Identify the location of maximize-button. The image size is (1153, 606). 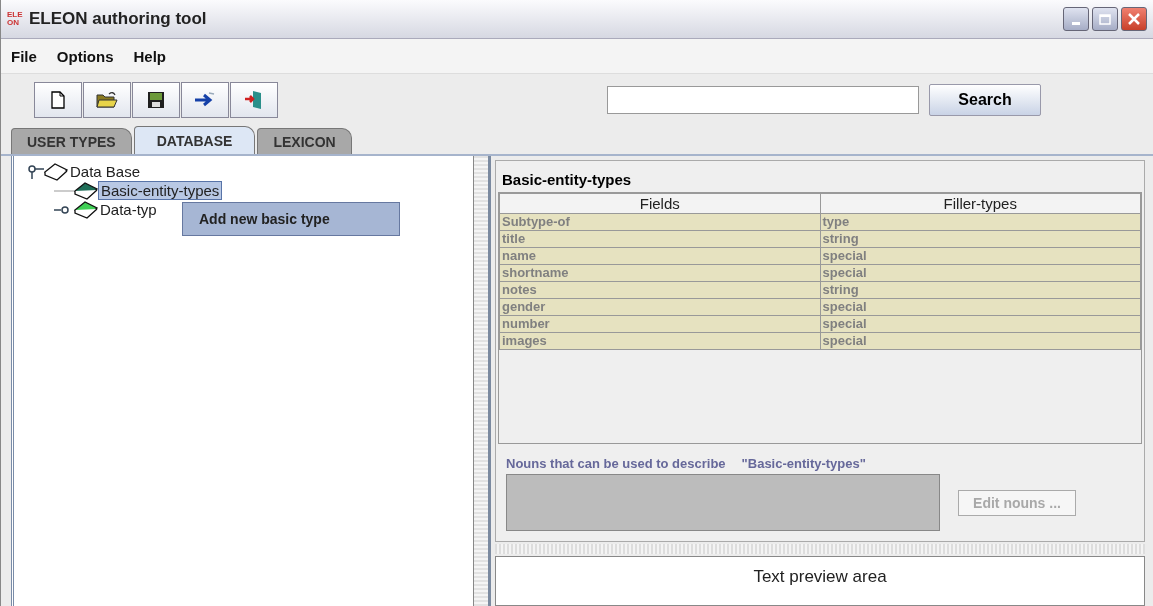
(1105, 19).